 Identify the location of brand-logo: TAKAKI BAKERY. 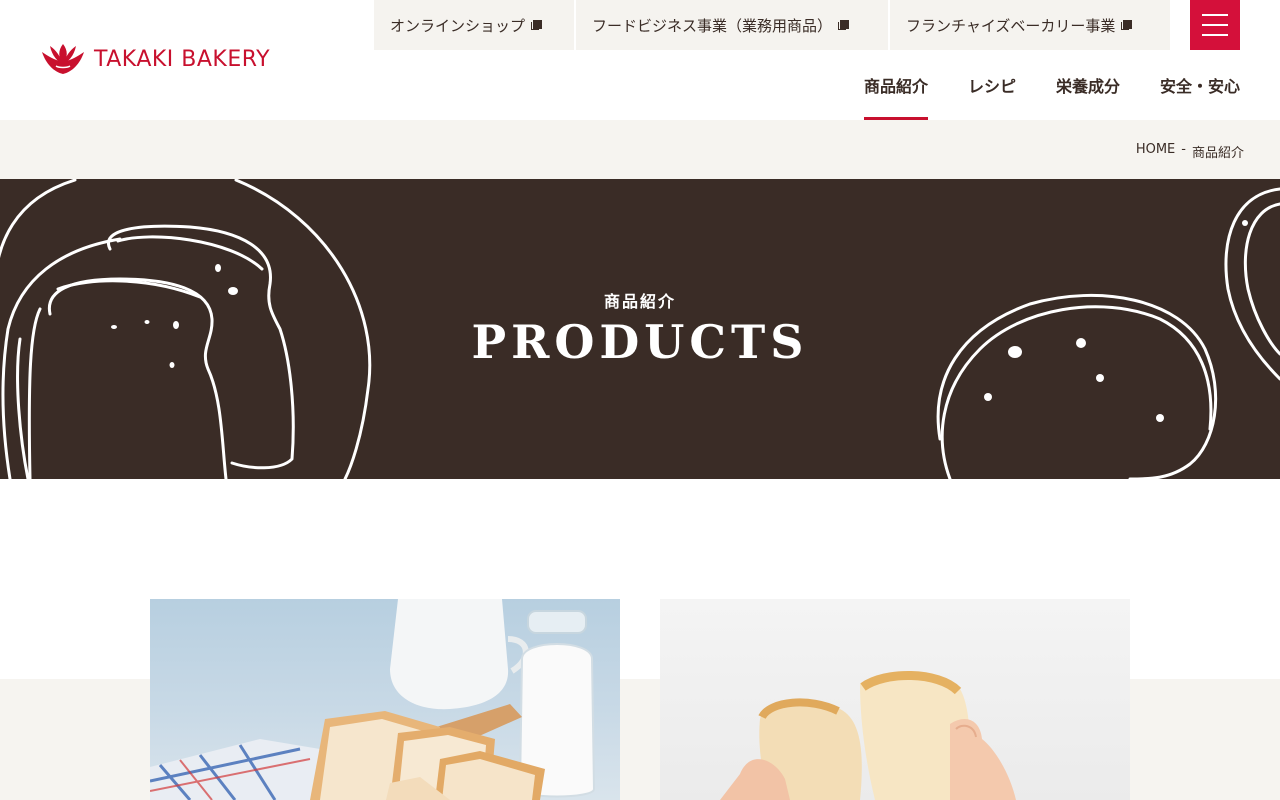
(155, 59).